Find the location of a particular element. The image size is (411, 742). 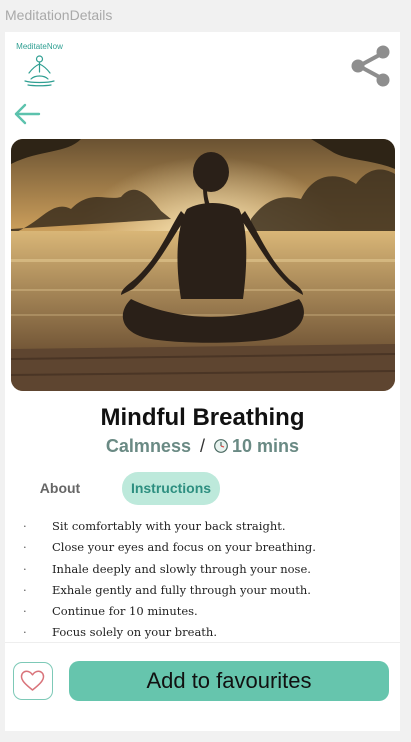

share-button is located at coordinates (371, 66).